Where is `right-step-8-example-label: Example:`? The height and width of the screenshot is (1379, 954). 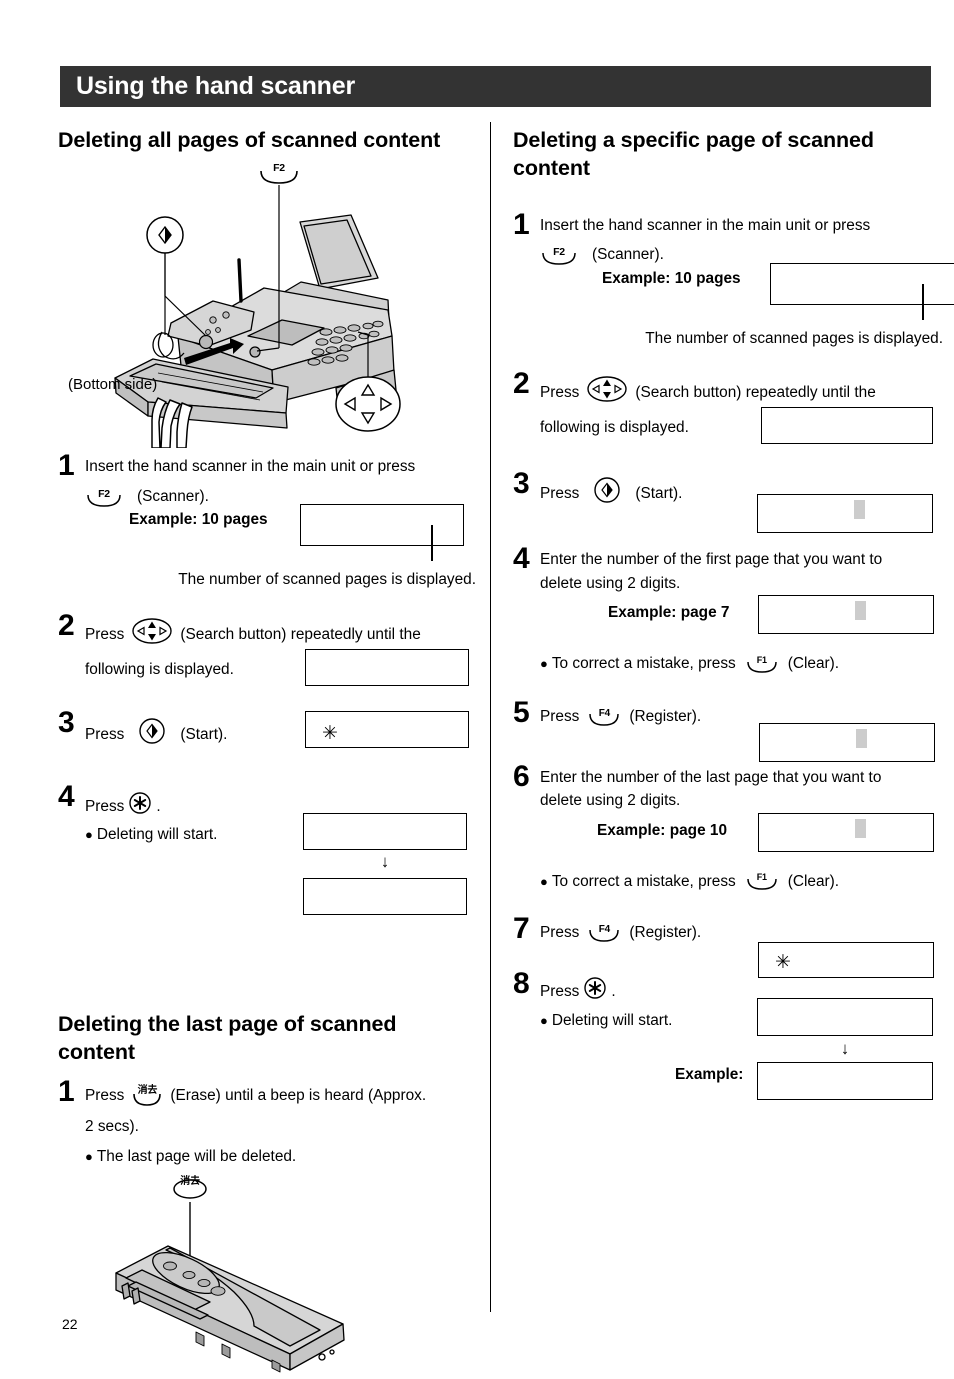
right-step-8-example-label: Example: is located at coordinates (709, 1075).